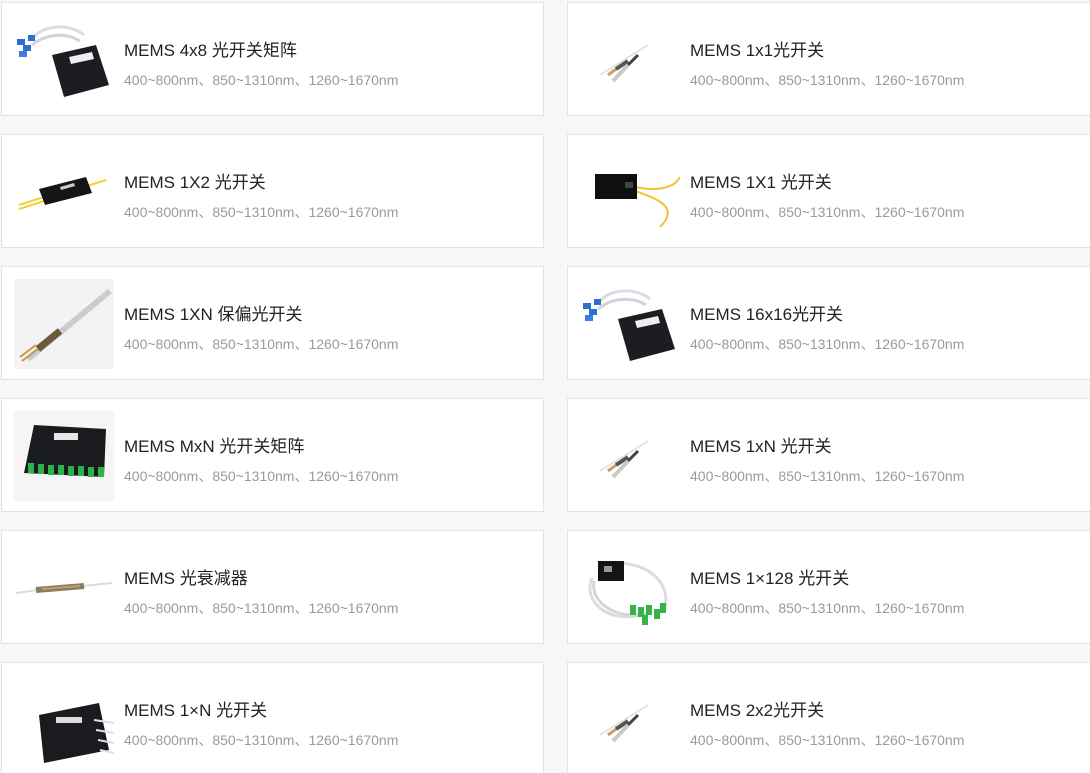 This screenshot has height=773, width=1090. I want to click on pm-fiber-tube-icon, so click(64, 324).